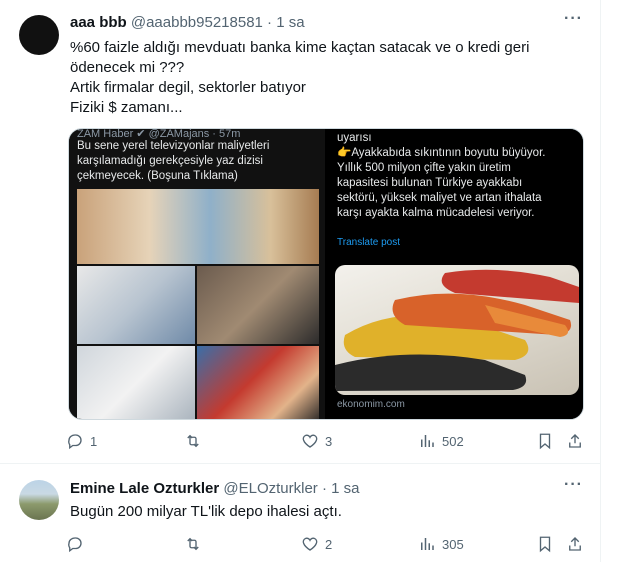 The width and height of the screenshot is (619, 562). What do you see at coordinates (94, 441) in the screenshot?
I see `reply-count: 1` at bounding box center [94, 441].